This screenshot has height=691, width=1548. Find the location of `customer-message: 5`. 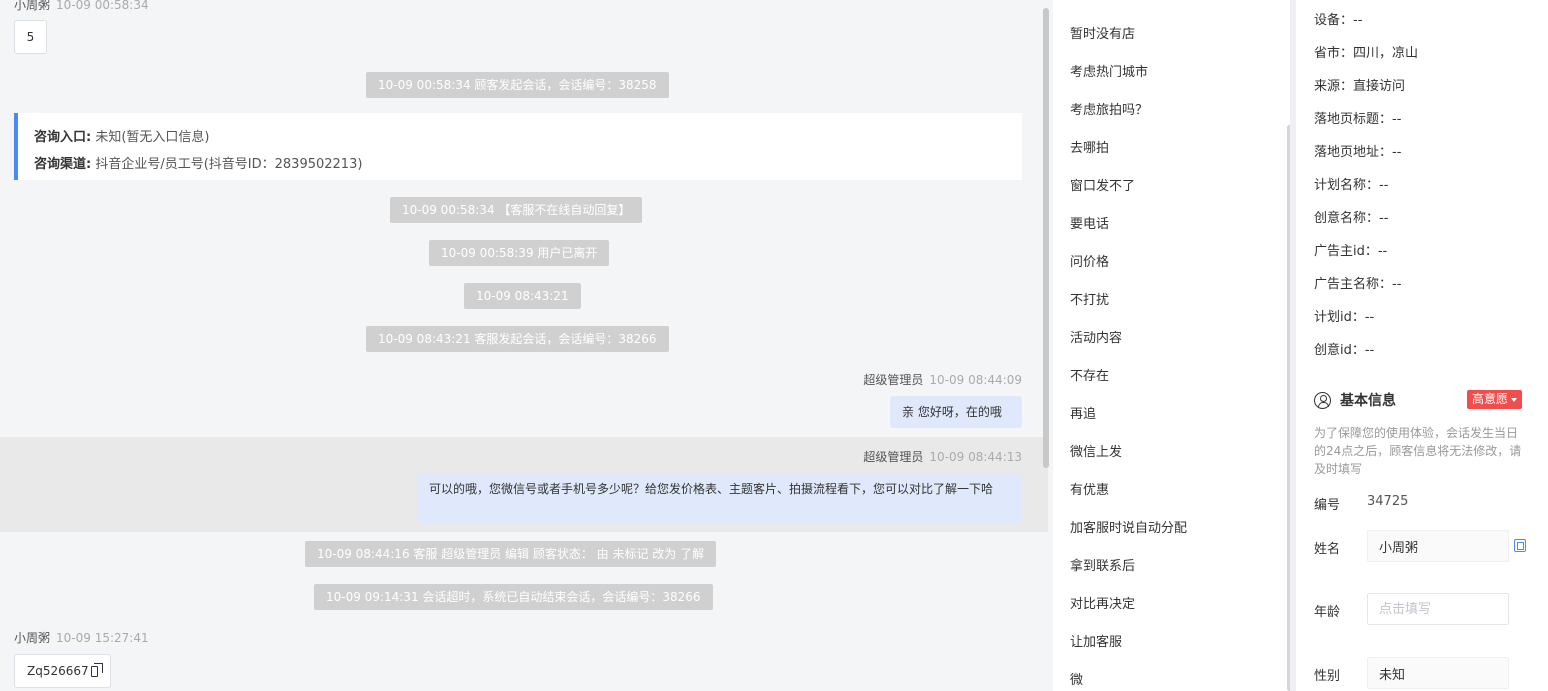

customer-message: 5 is located at coordinates (30, 37).